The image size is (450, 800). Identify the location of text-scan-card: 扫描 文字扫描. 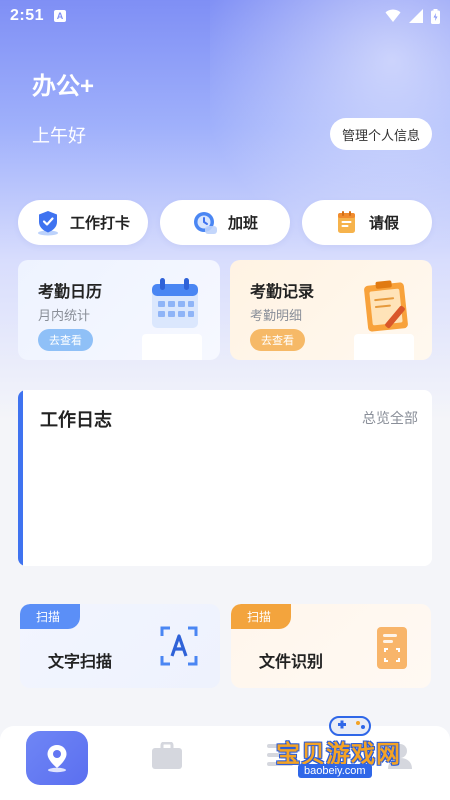
(120, 646).